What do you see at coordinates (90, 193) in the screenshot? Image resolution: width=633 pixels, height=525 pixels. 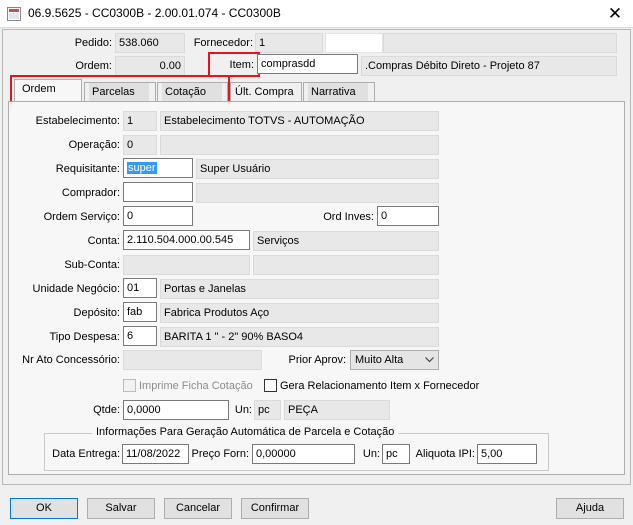 I see `comprador-label: Comprador:` at bounding box center [90, 193].